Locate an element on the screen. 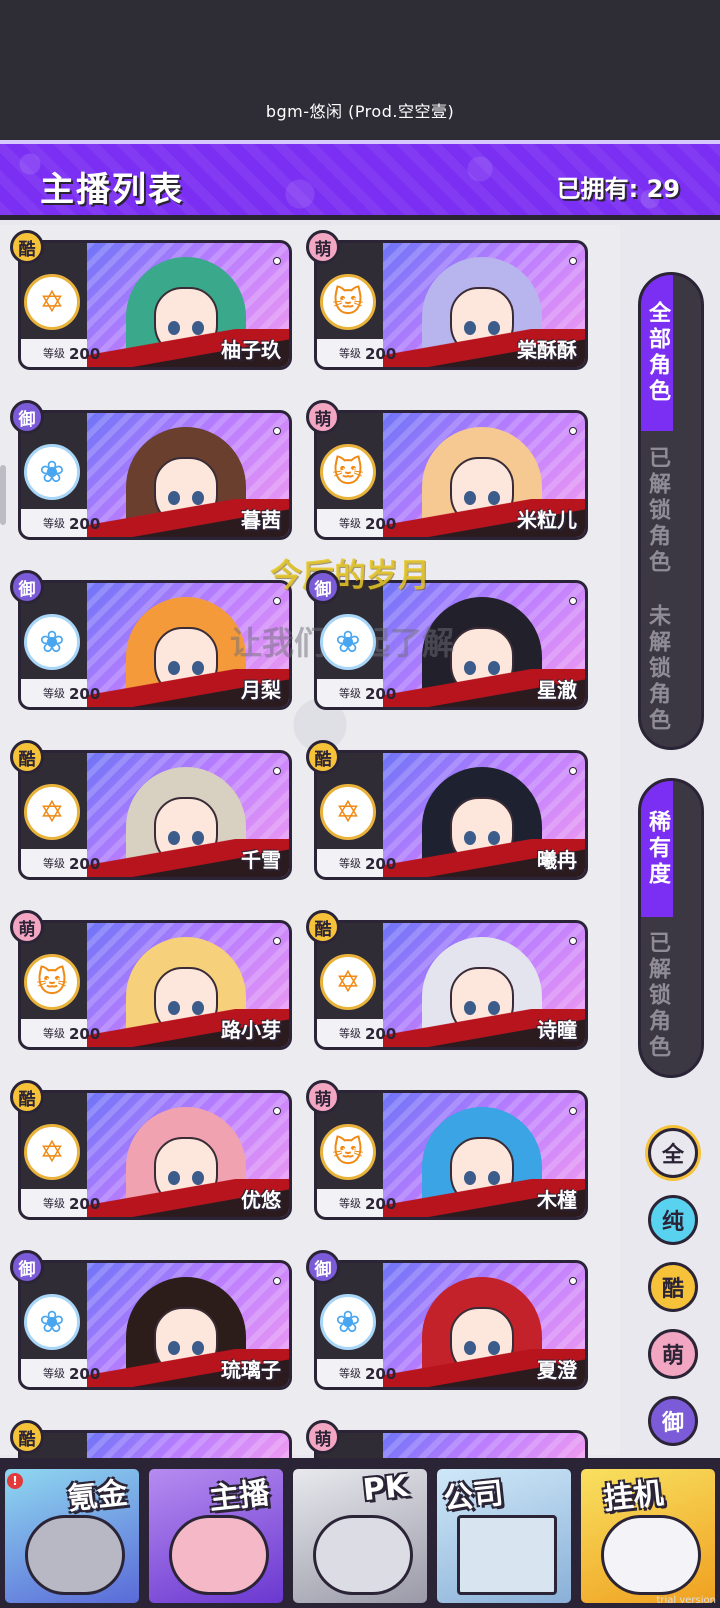 Image resolution: width=720 pixels, height=1608 pixels. type-filter-pure: 纯 is located at coordinates (673, 1220).